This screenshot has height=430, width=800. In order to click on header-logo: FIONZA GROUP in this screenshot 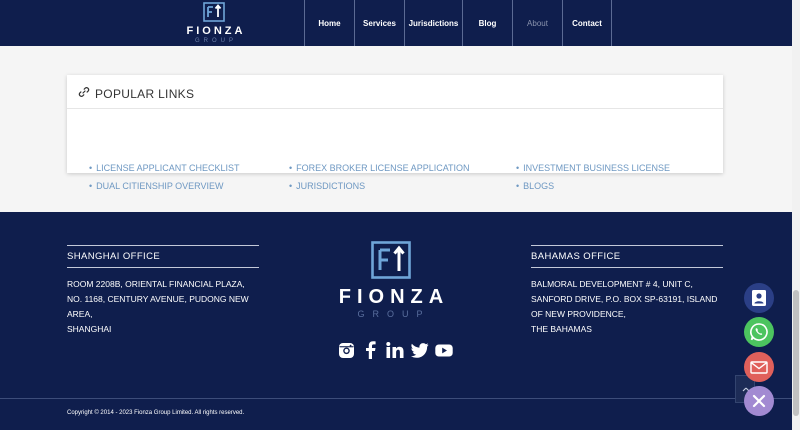, I will do `click(216, 23)`.